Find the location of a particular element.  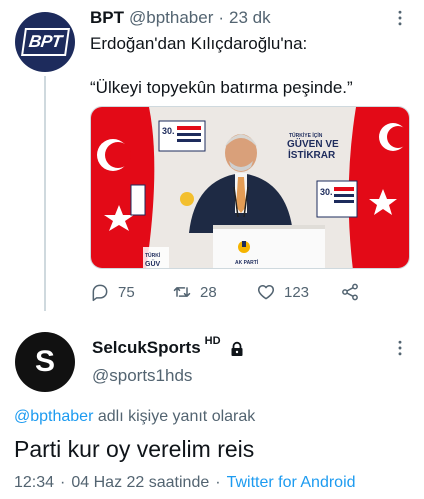

author-name-row: SelcukSports HD is located at coordinates (168, 346).